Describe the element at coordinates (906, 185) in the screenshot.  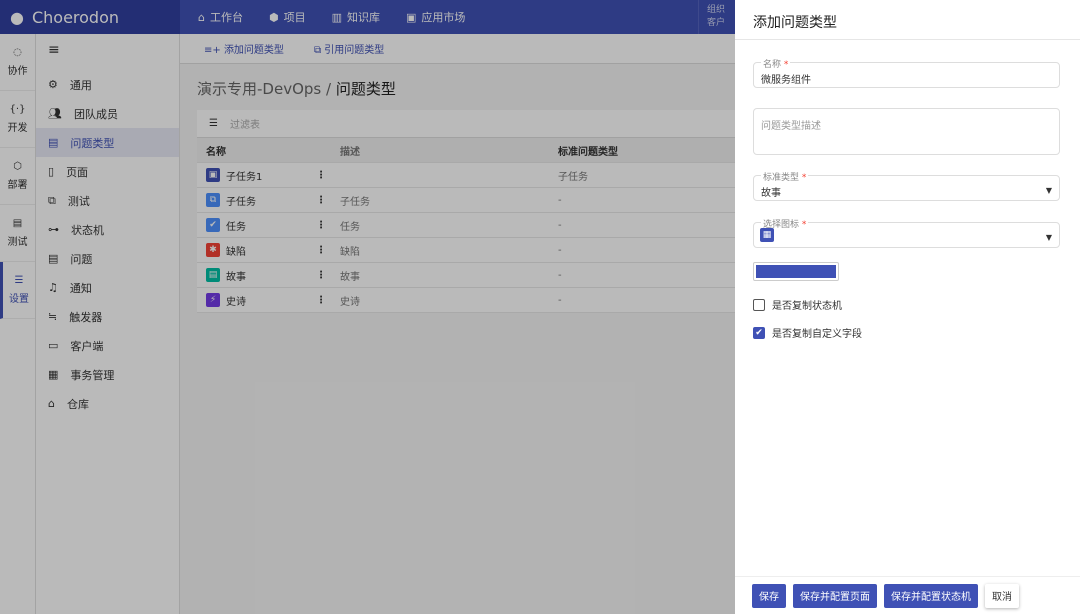
I see `standard-type-select: 标准类型 * 故事 ▼` at that location.